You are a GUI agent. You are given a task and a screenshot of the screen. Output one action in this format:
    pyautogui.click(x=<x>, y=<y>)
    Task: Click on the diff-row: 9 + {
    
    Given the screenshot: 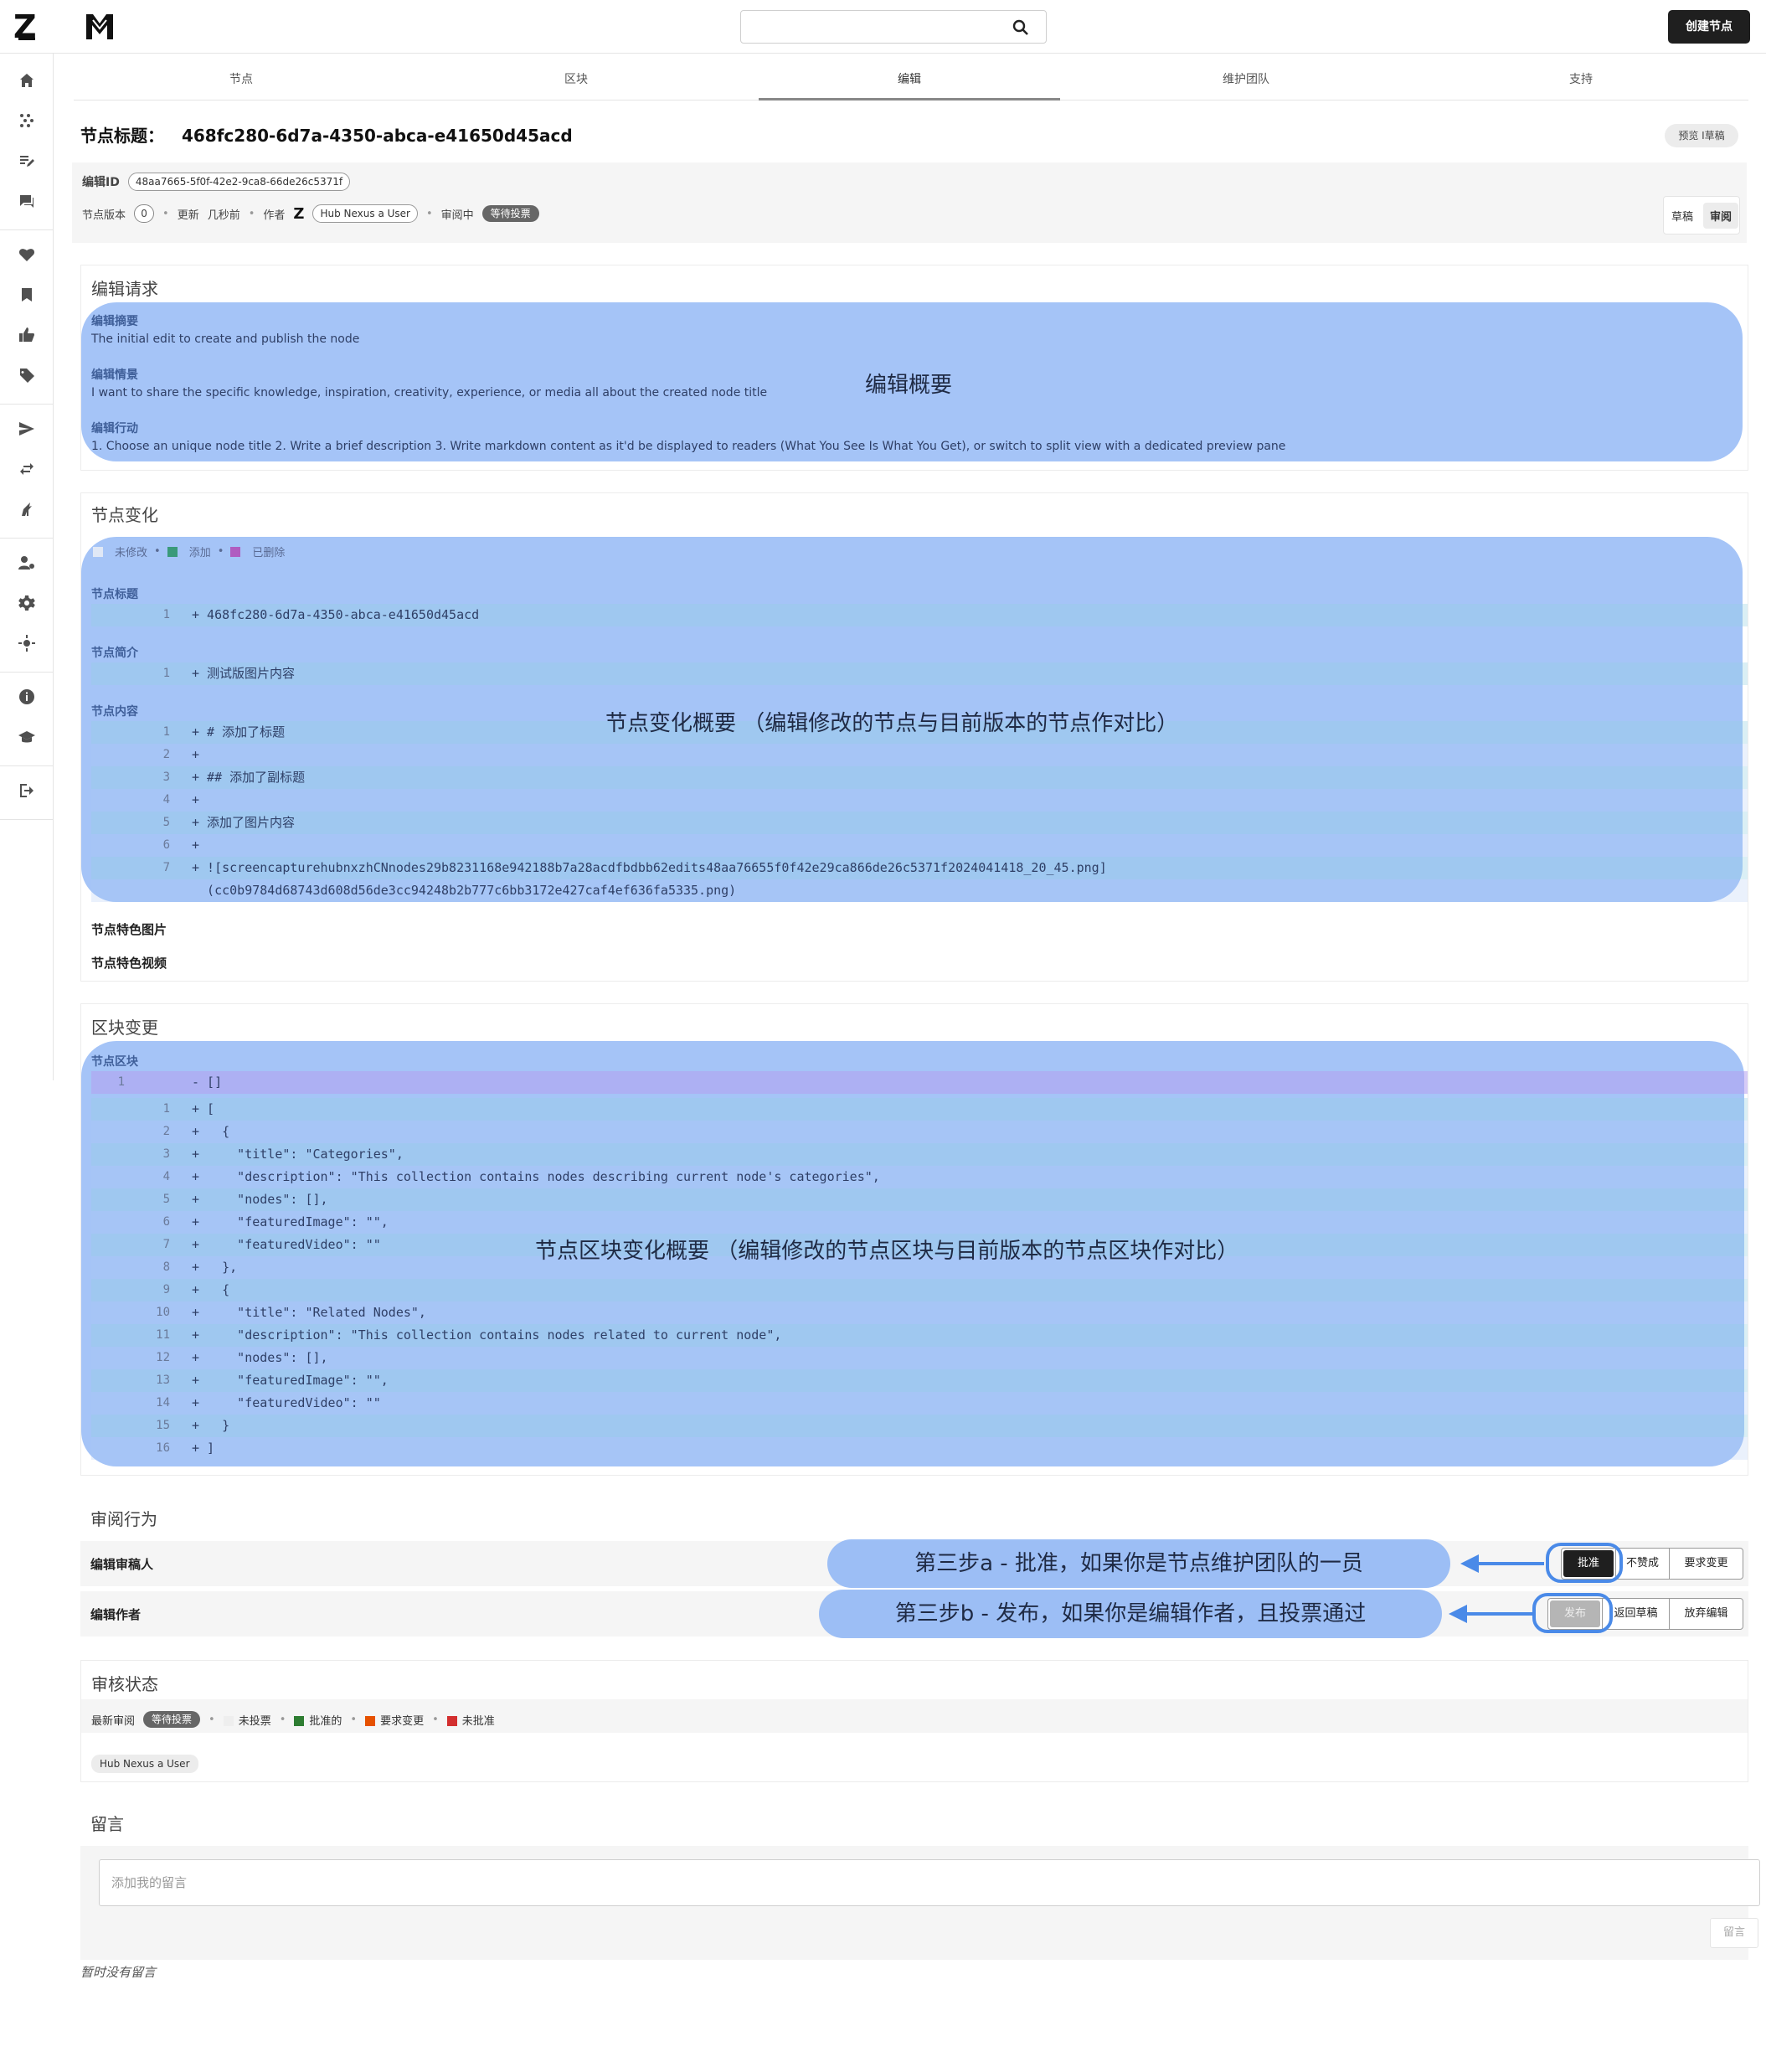 What is the action you would take?
    pyautogui.click(x=919, y=1290)
    